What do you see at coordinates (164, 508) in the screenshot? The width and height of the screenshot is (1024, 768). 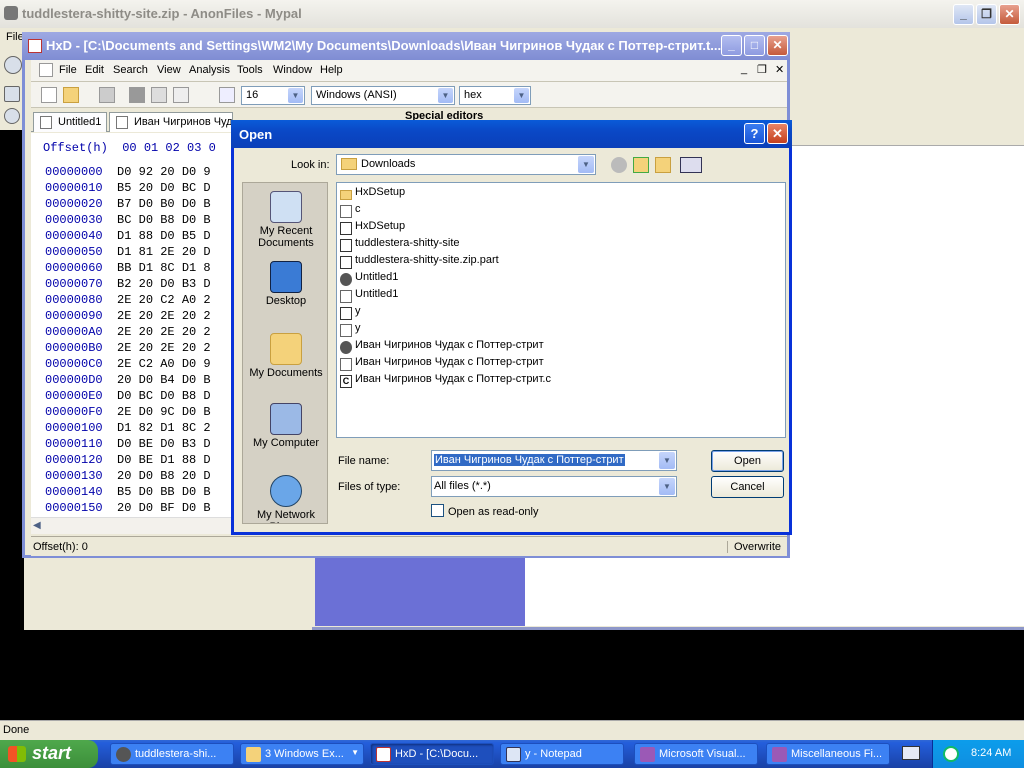 I see `hex-bytes: 20 D0 BF D0 B` at bounding box center [164, 508].